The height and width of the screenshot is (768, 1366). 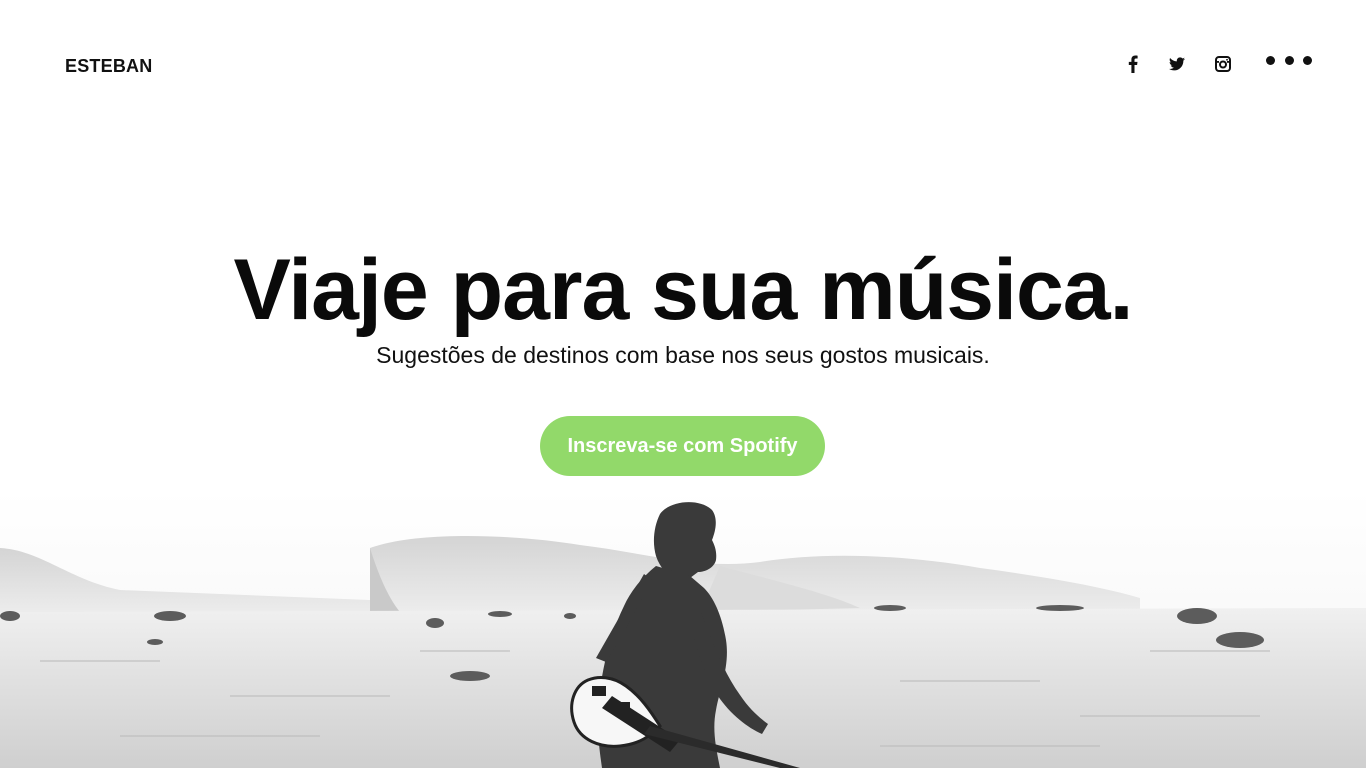 I want to click on spotify-signup-button: Inscreva-se com Spotify, so click(x=682, y=446).